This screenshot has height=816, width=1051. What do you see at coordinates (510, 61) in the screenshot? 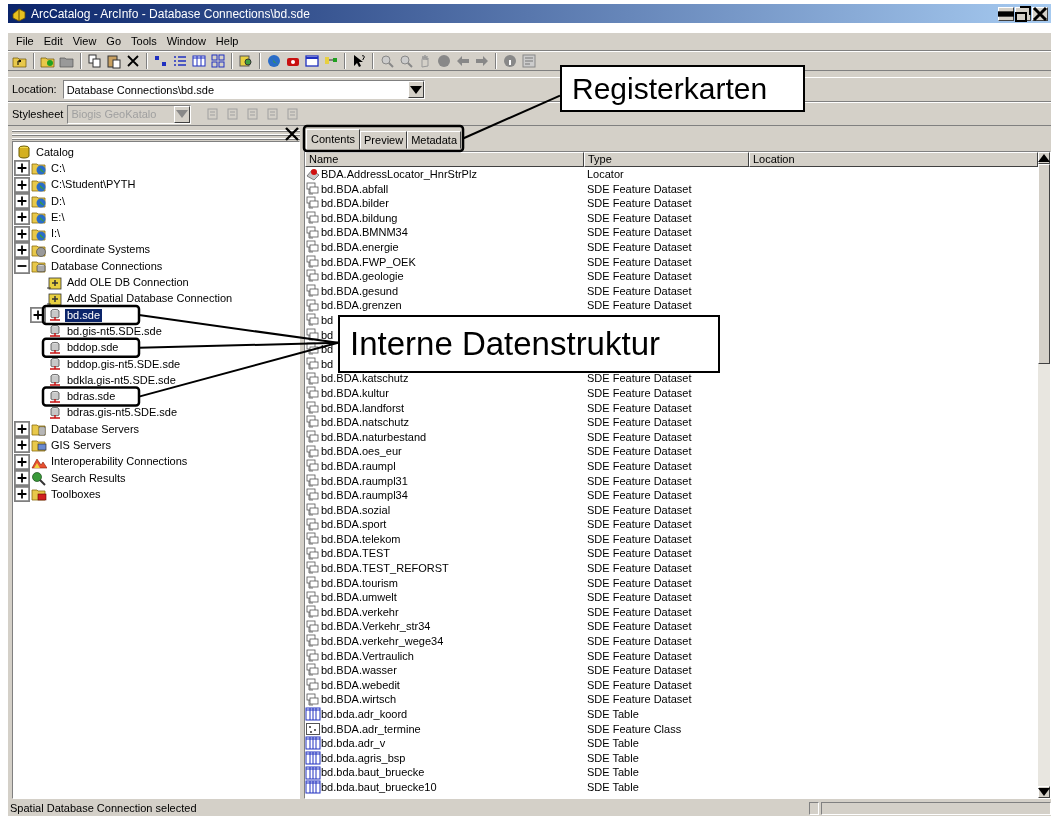
I see `info-icon` at bounding box center [510, 61].